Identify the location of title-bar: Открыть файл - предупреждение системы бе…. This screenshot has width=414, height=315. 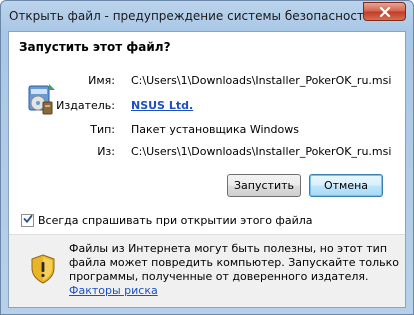
(207, 17).